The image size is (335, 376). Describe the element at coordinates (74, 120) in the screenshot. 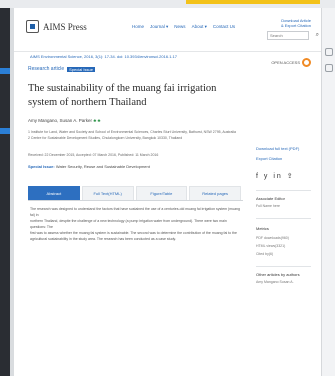

I see `author-link: , Susan A. Parker` at that location.